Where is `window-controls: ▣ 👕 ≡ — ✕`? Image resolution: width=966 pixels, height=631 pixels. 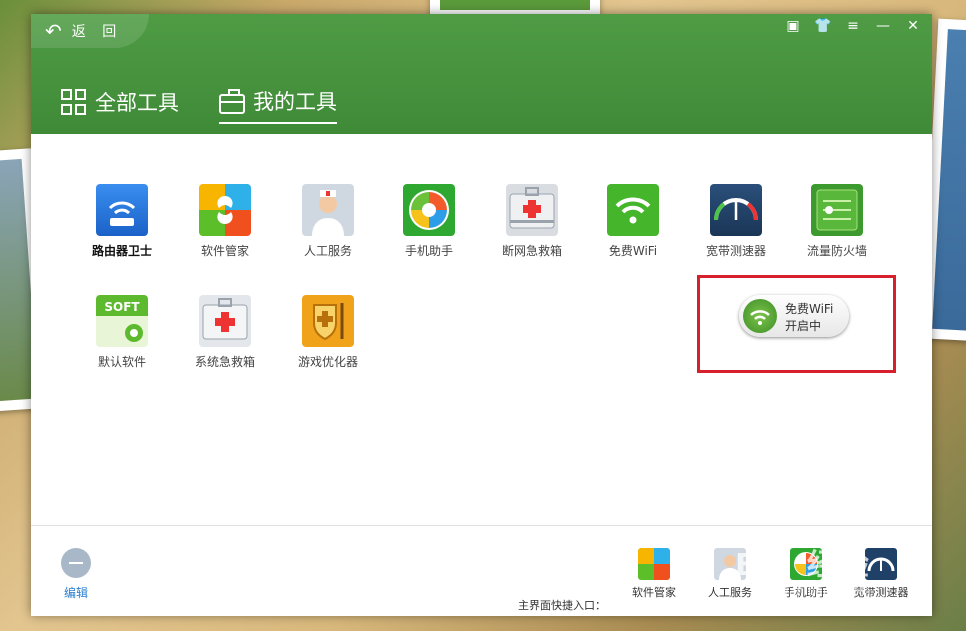
window-controls: ▣ 👕 ≡ — ✕ is located at coordinates (853, 26).